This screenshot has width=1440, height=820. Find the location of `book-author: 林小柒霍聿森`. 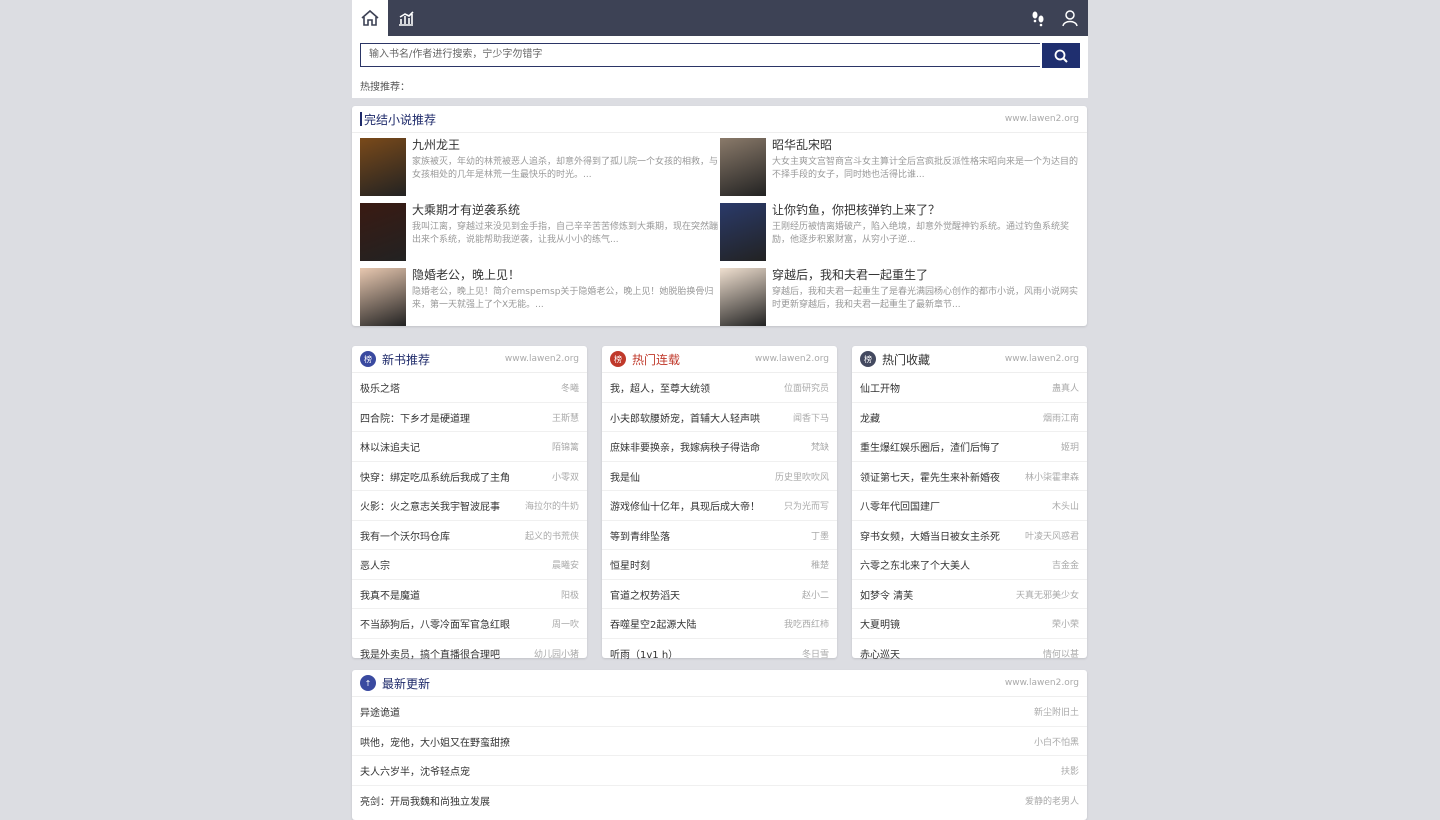

book-author: 林小柒霍聿森 is located at coordinates (1052, 476).